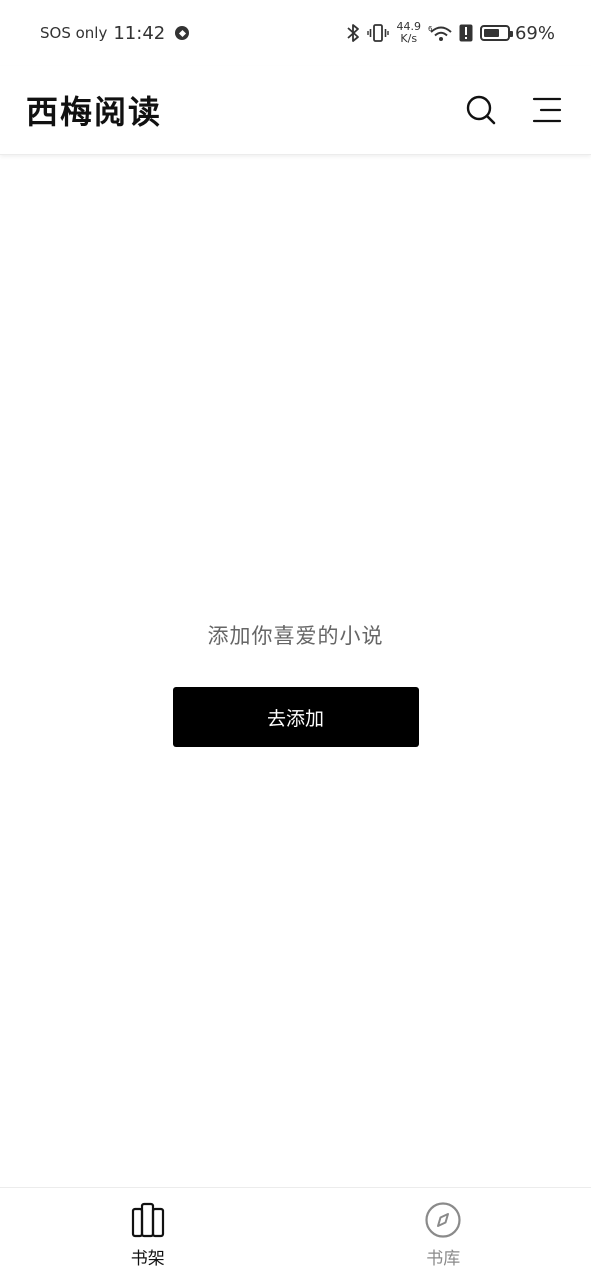 This screenshot has height=1280, width=591. Describe the element at coordinates (514, 110) in the screenshot. I see `app-actions` at that location.